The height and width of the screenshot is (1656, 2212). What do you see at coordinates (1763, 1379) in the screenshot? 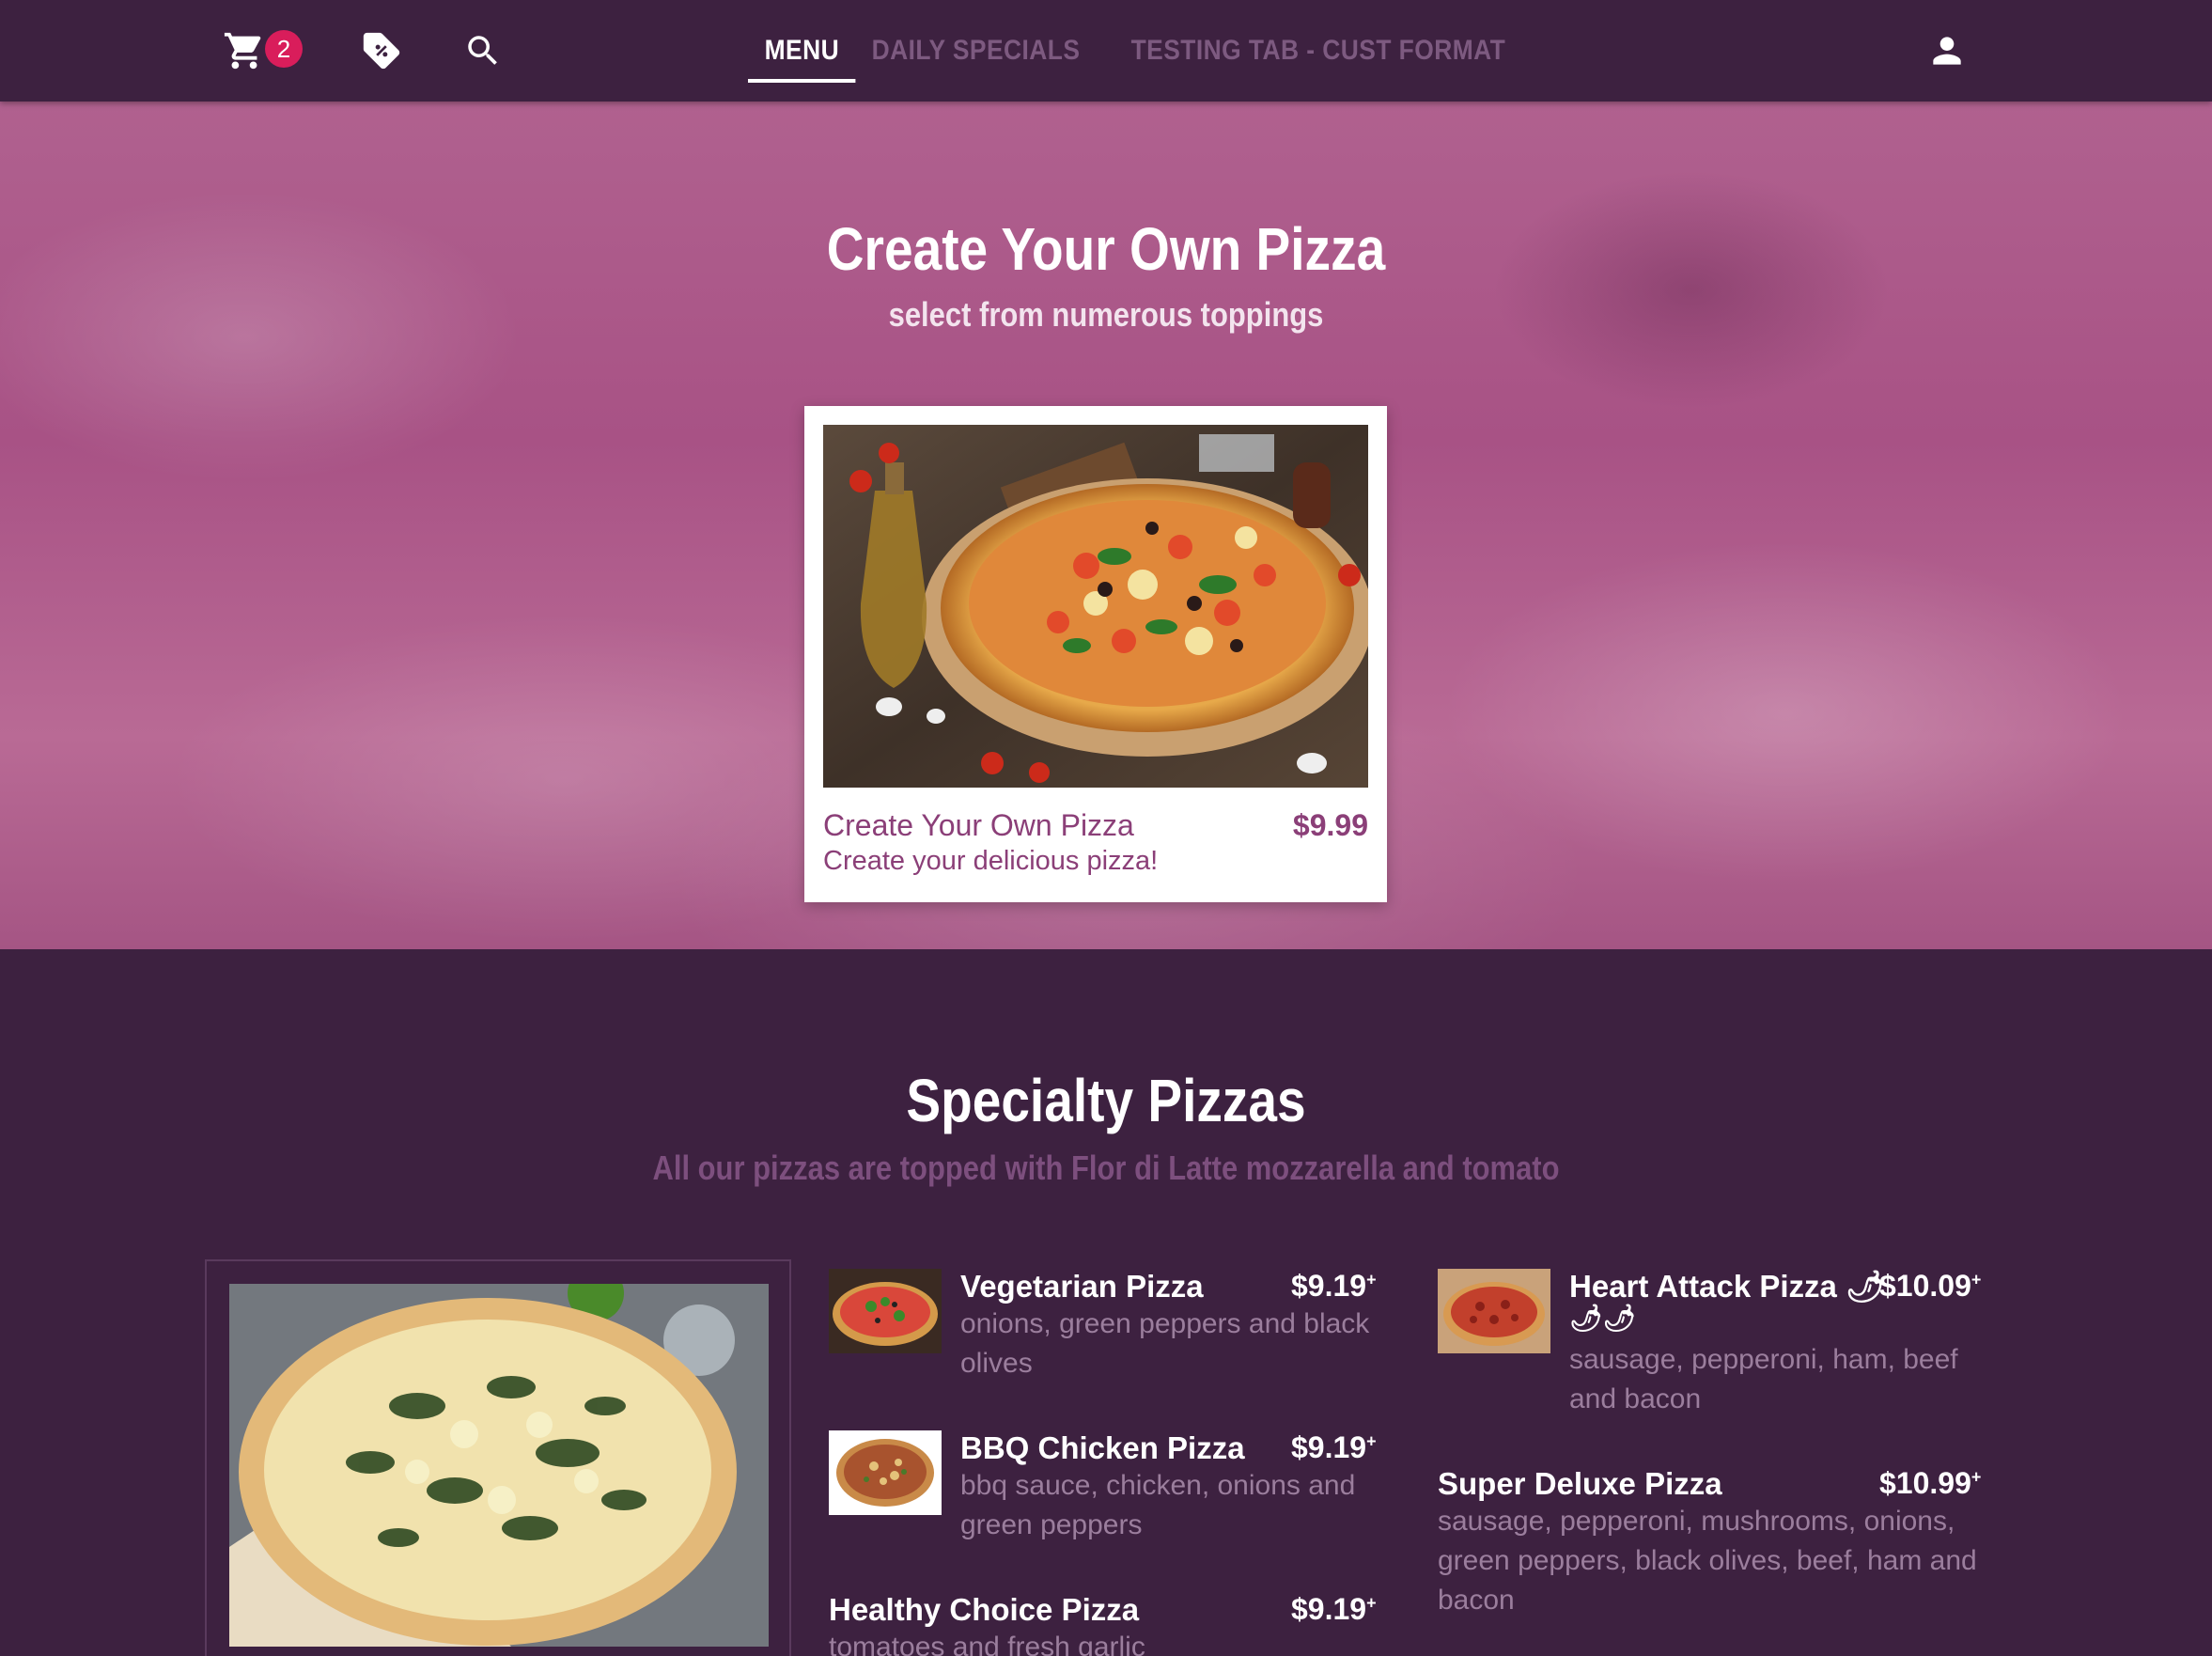
I see `item-description: sausage, pepperoni, ham, beef and bacon` at bounding box center [1763, 1379].